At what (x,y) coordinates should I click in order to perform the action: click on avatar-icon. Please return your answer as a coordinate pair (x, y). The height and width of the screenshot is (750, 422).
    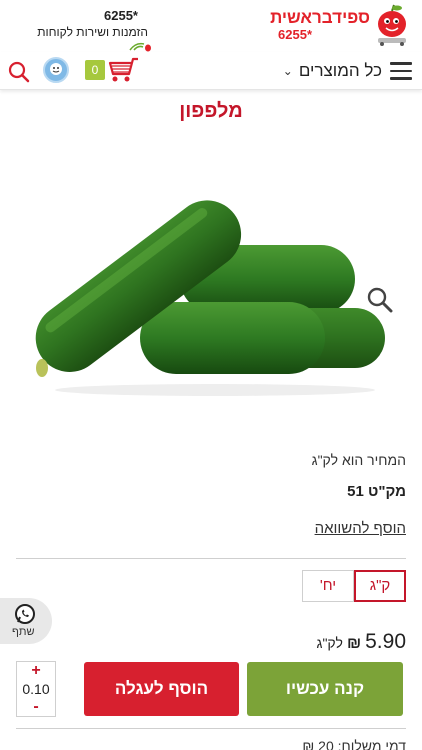
    Looking at the image, I should click on (56, 70).